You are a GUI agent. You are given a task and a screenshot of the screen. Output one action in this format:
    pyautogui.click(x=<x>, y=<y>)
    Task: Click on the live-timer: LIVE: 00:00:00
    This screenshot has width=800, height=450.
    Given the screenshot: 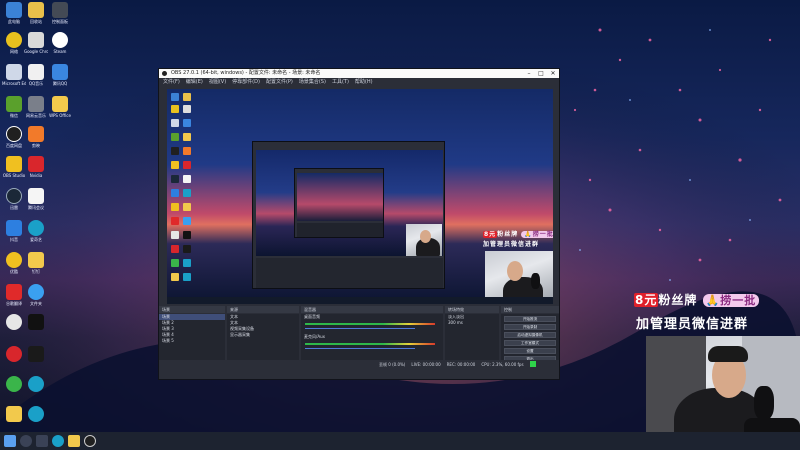 What is the action you would take?
    pyautogui.click(x=426, y=364)
    